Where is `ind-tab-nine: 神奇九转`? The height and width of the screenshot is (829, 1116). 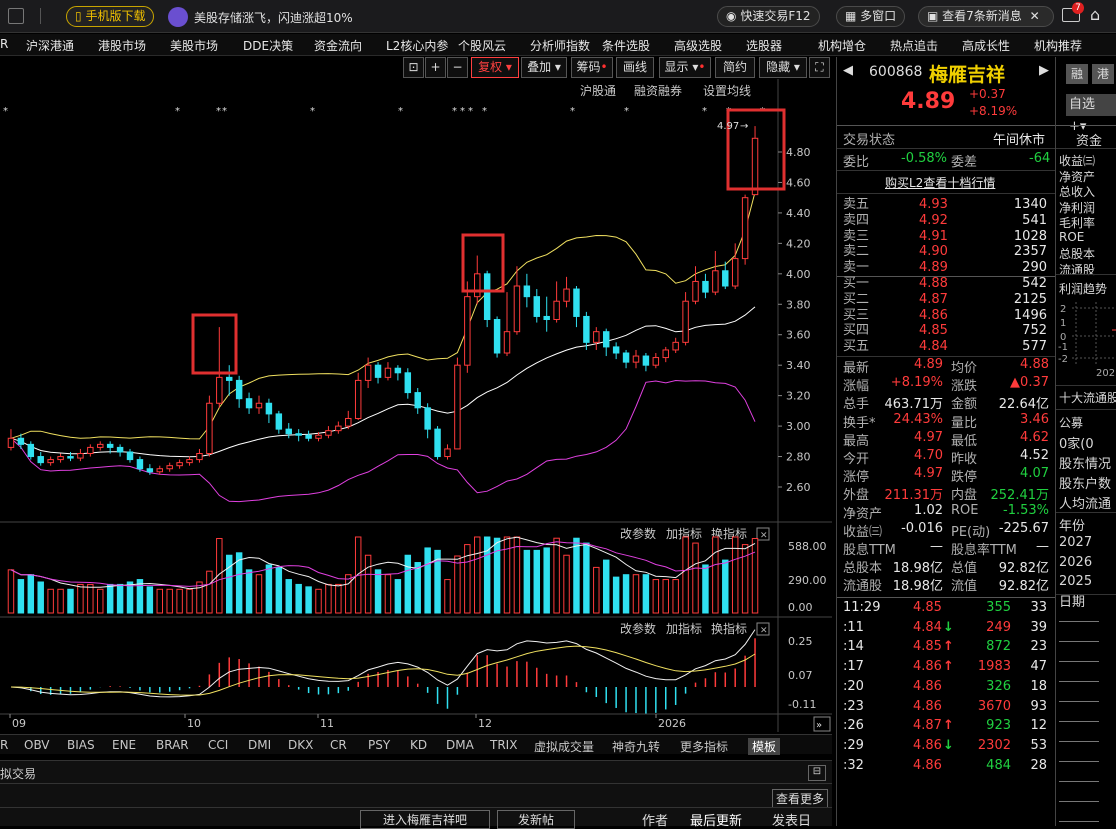 ind-tab-nine: 神奇九转 is located at coordinates (636, 746).